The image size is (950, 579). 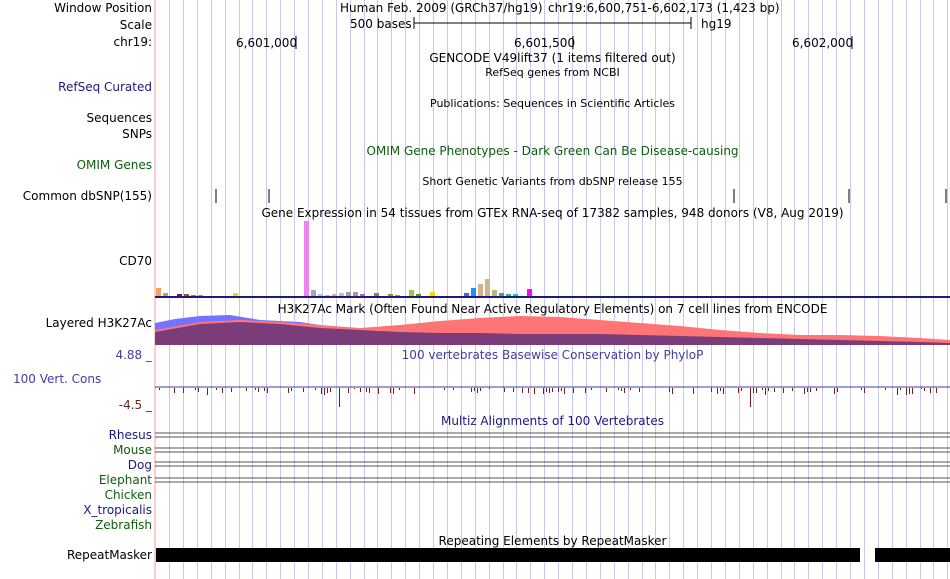 I want to click on omim-track-label: OMIM Genes, so click(x=114, y=165).